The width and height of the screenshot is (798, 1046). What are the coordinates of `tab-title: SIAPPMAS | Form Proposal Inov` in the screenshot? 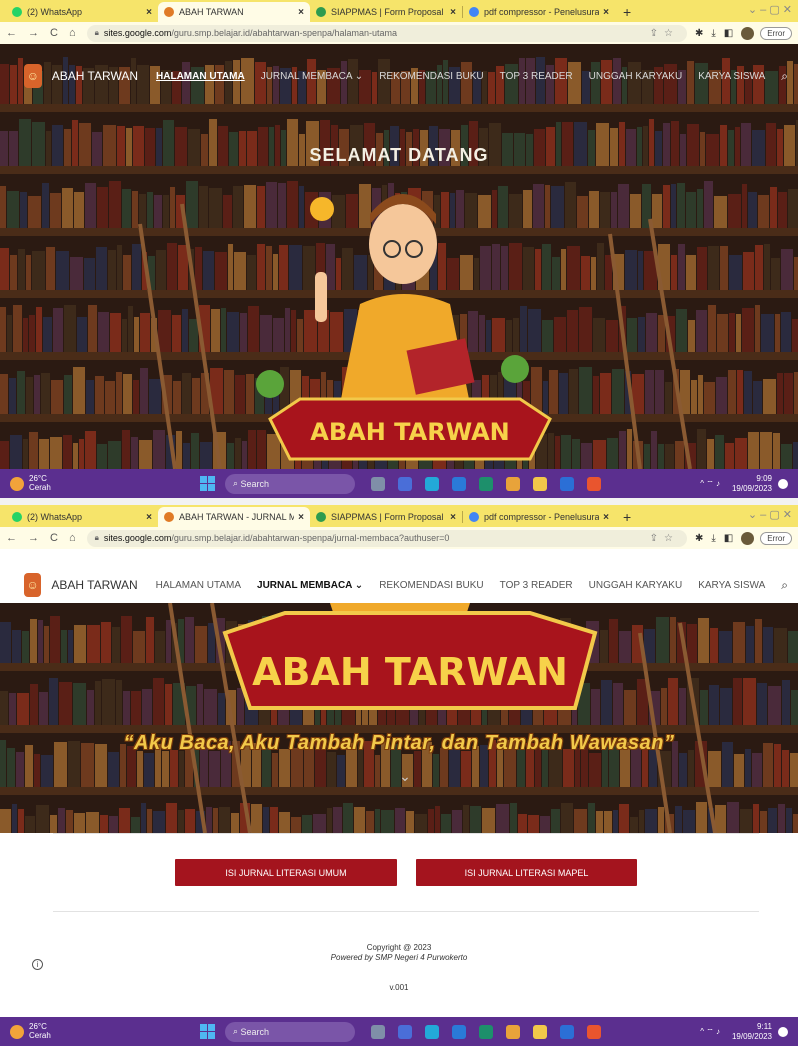 It's located at (388, 12).